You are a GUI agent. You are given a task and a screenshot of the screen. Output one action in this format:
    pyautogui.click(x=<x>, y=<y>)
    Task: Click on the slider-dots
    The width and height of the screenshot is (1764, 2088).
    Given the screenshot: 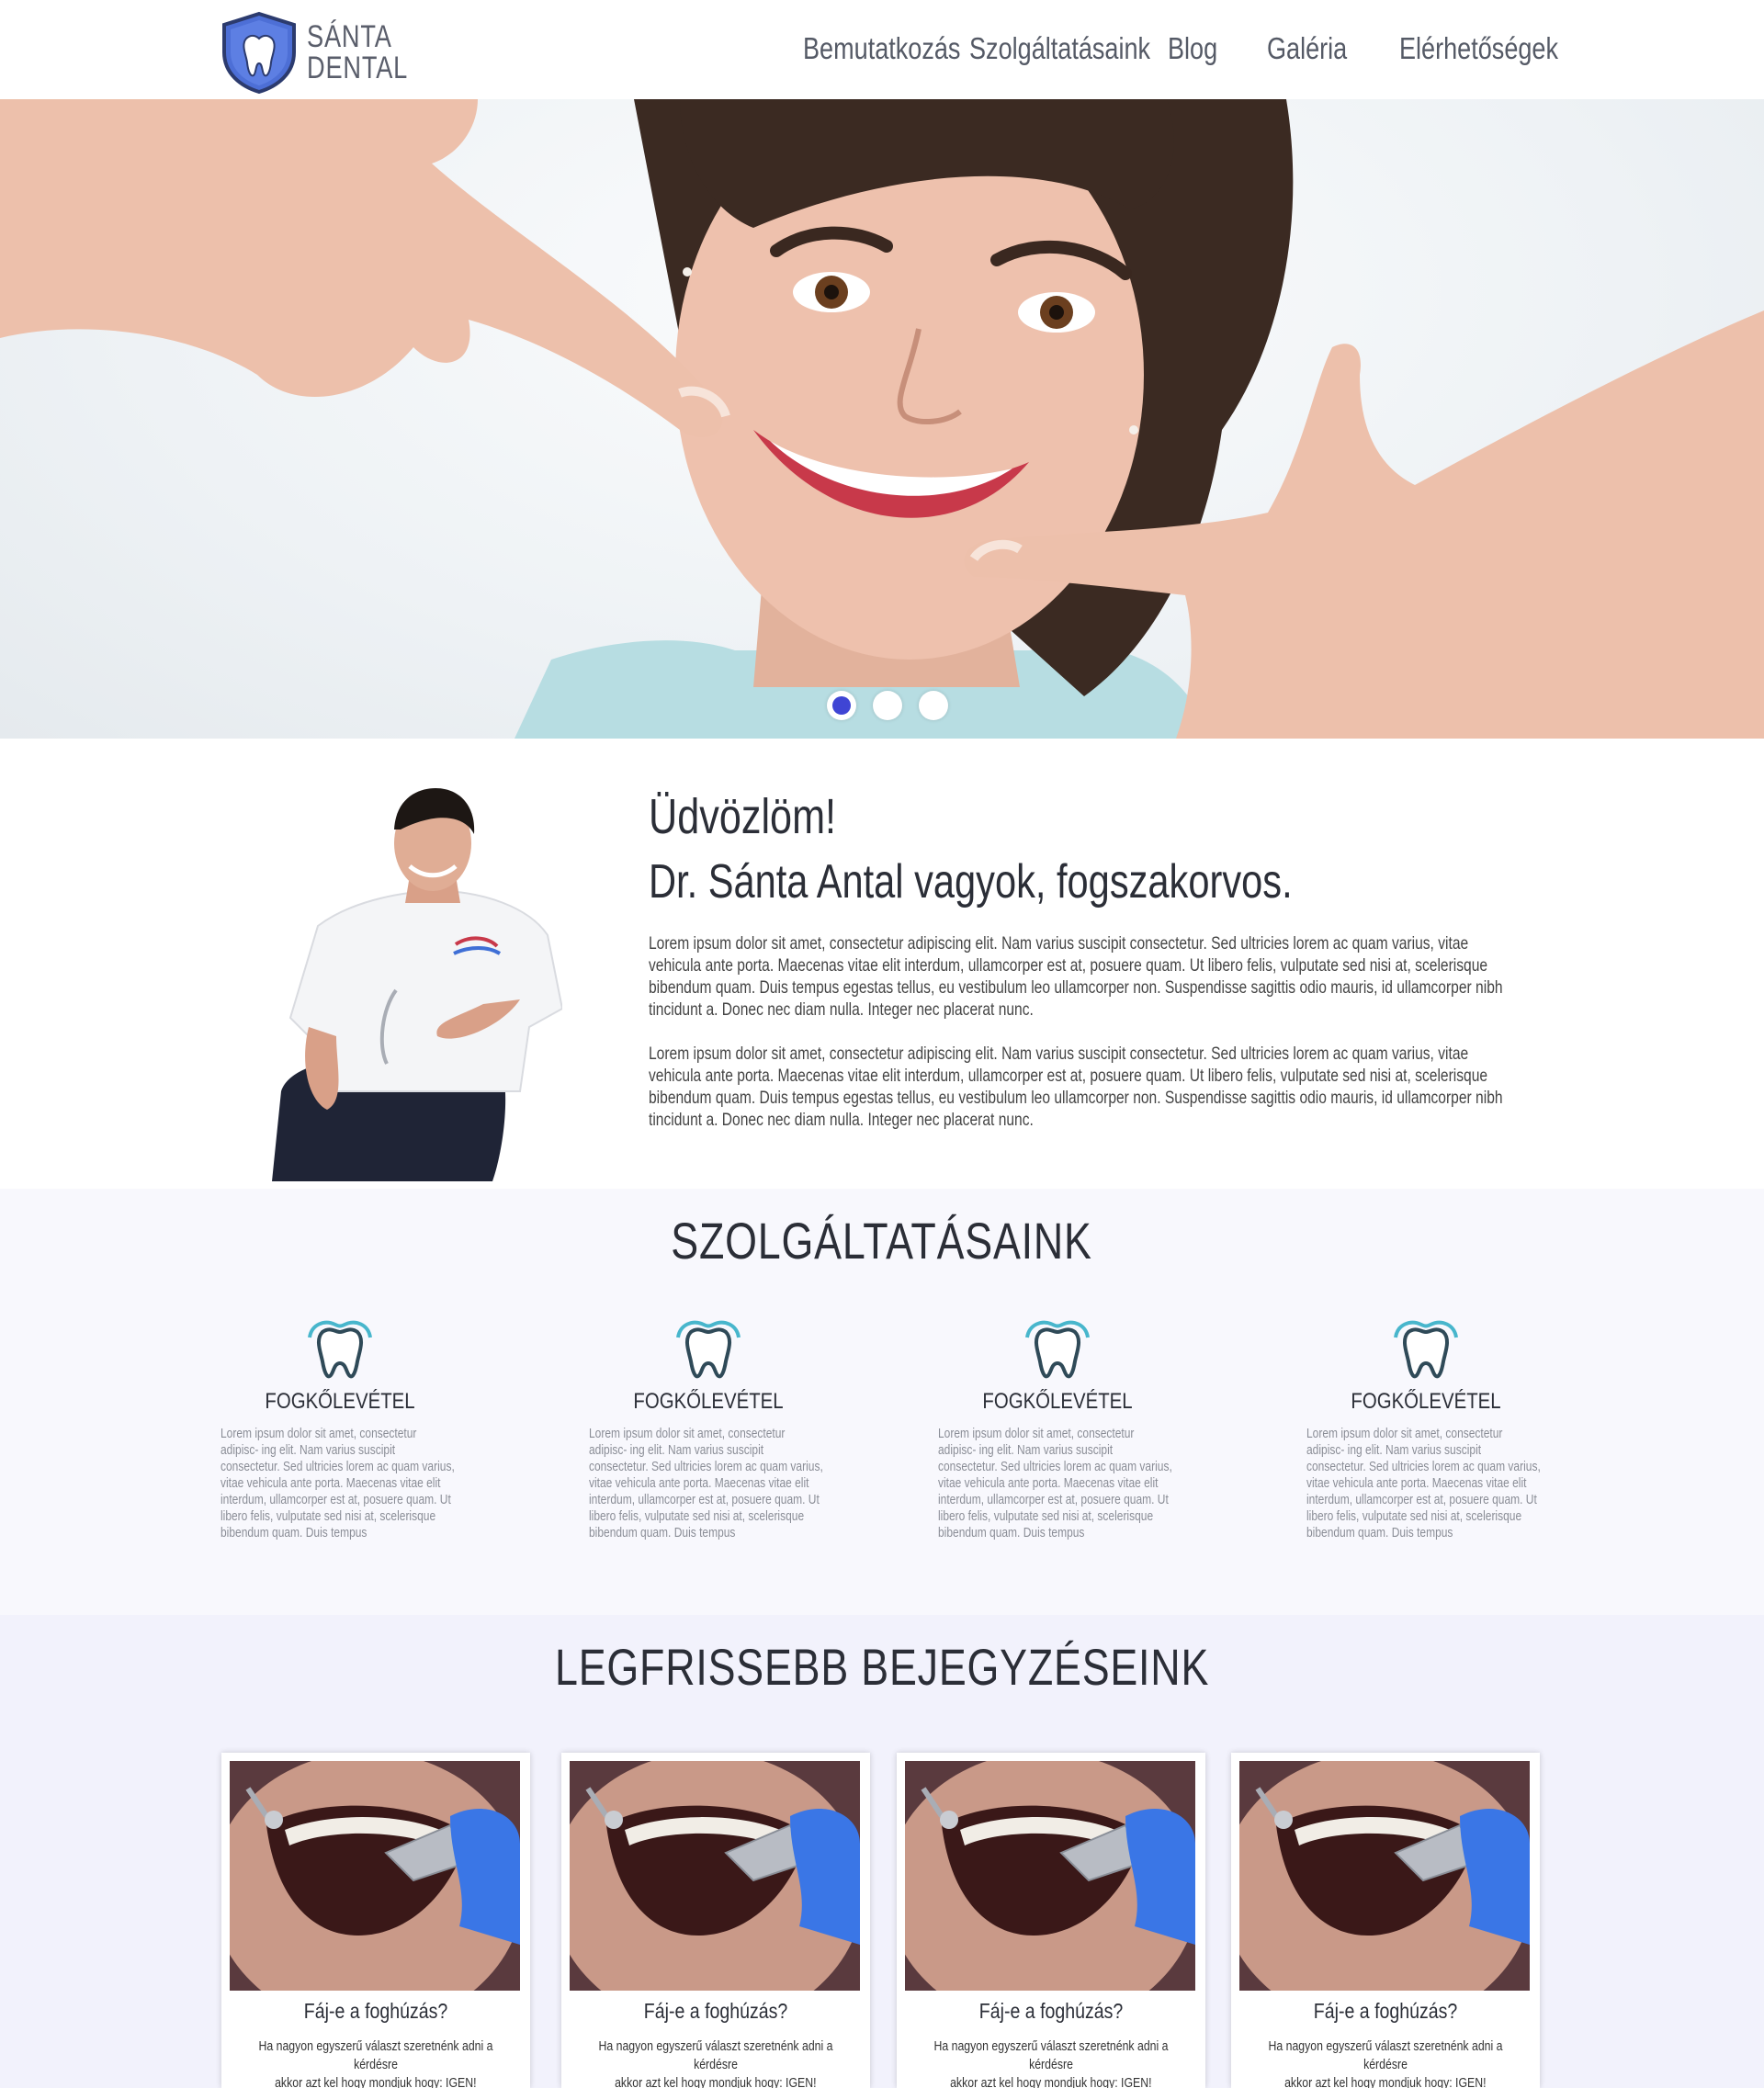 What is the action you would take?
    pyautogui.click(x=888, y=705)
    